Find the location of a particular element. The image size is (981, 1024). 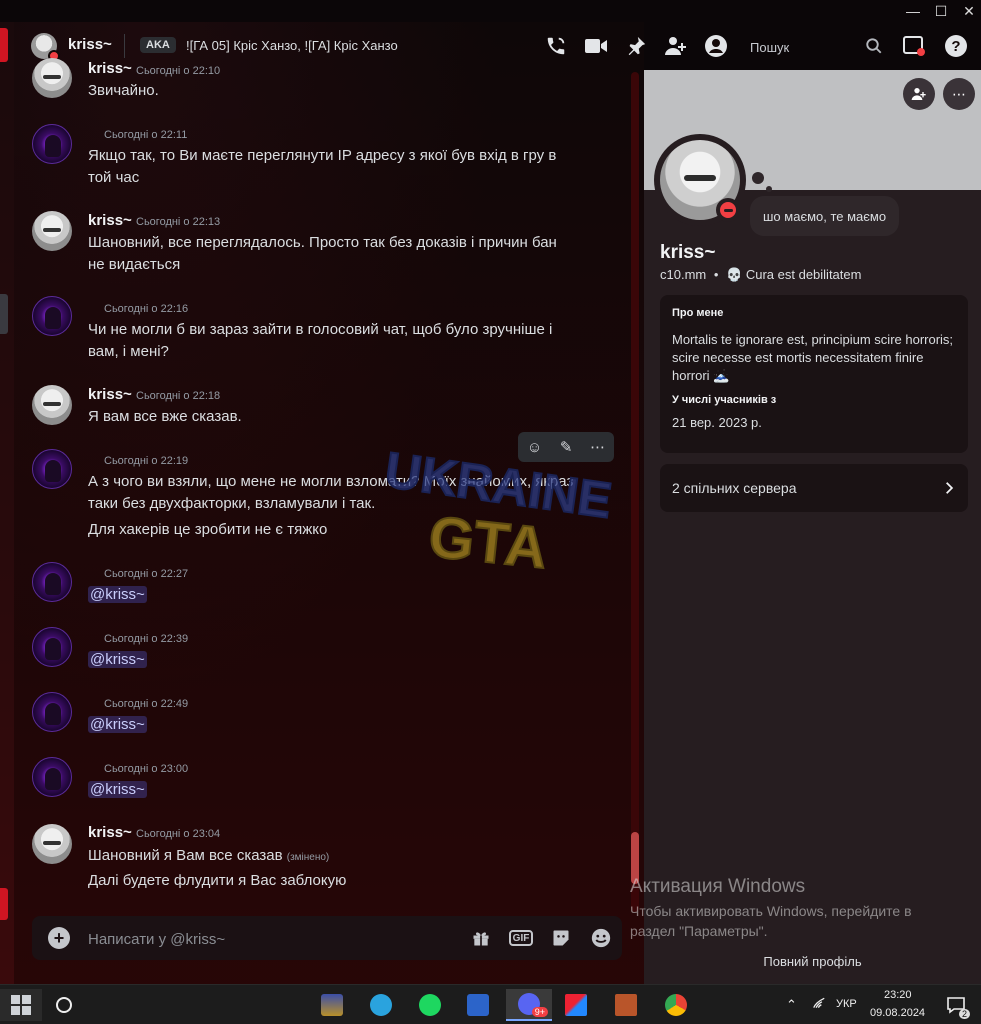

sticker-icon is located at coordinates (561, 938).